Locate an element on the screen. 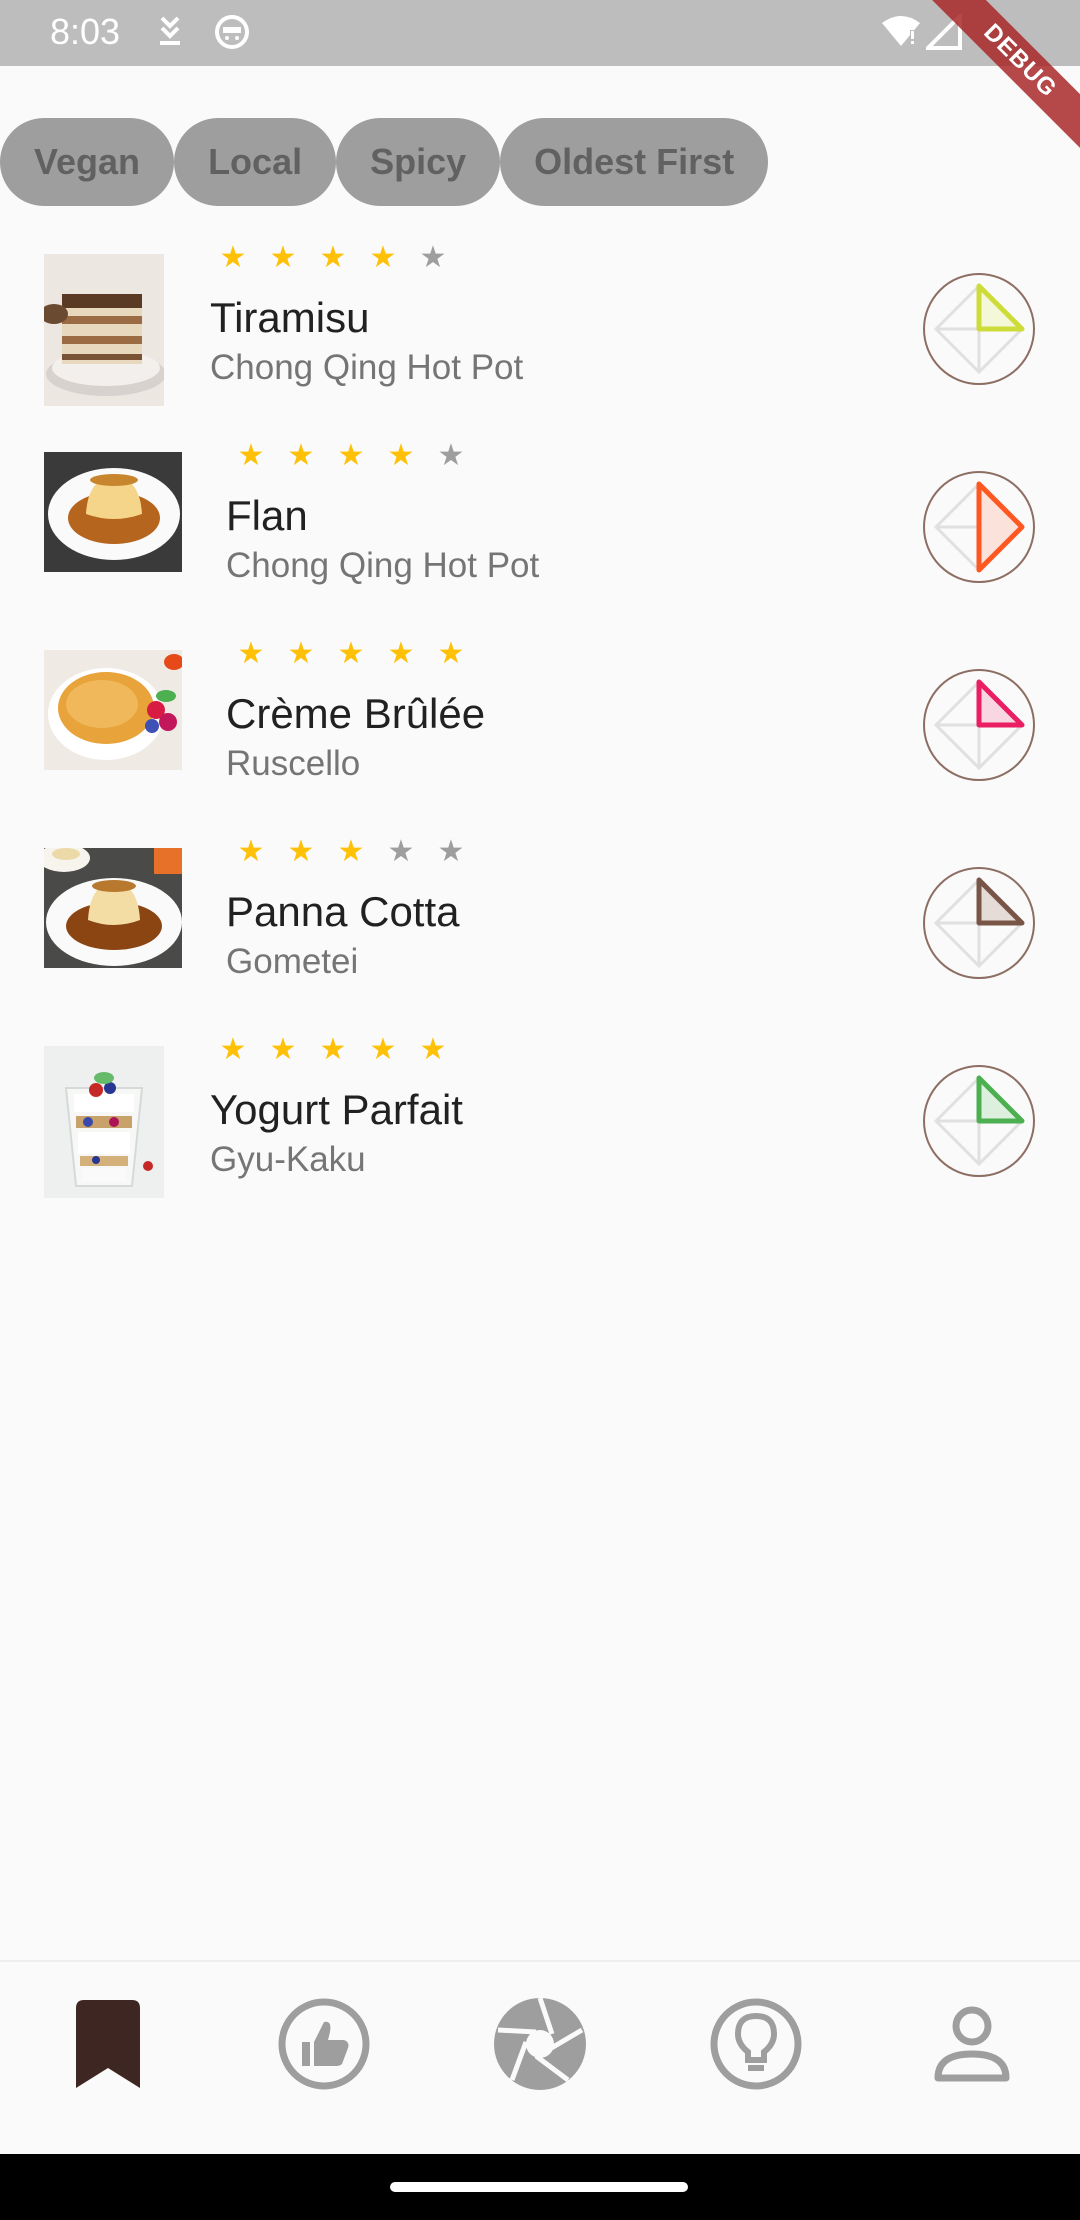 The image size is (1080, 2220). filter-chip-oldest-first: Oldest First is located at coordinates (634, 162).